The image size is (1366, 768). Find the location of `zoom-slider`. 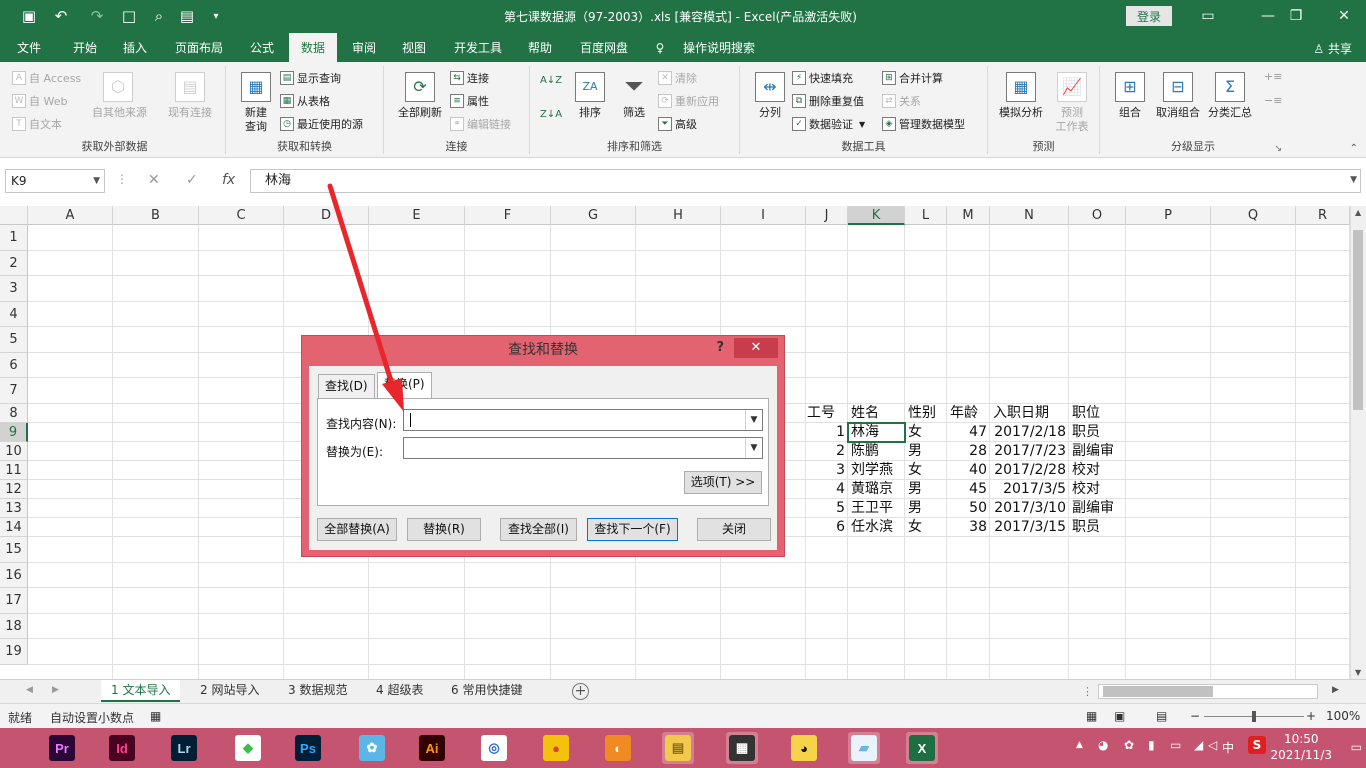

zoom-slider is located at coordinates (1254, 716).